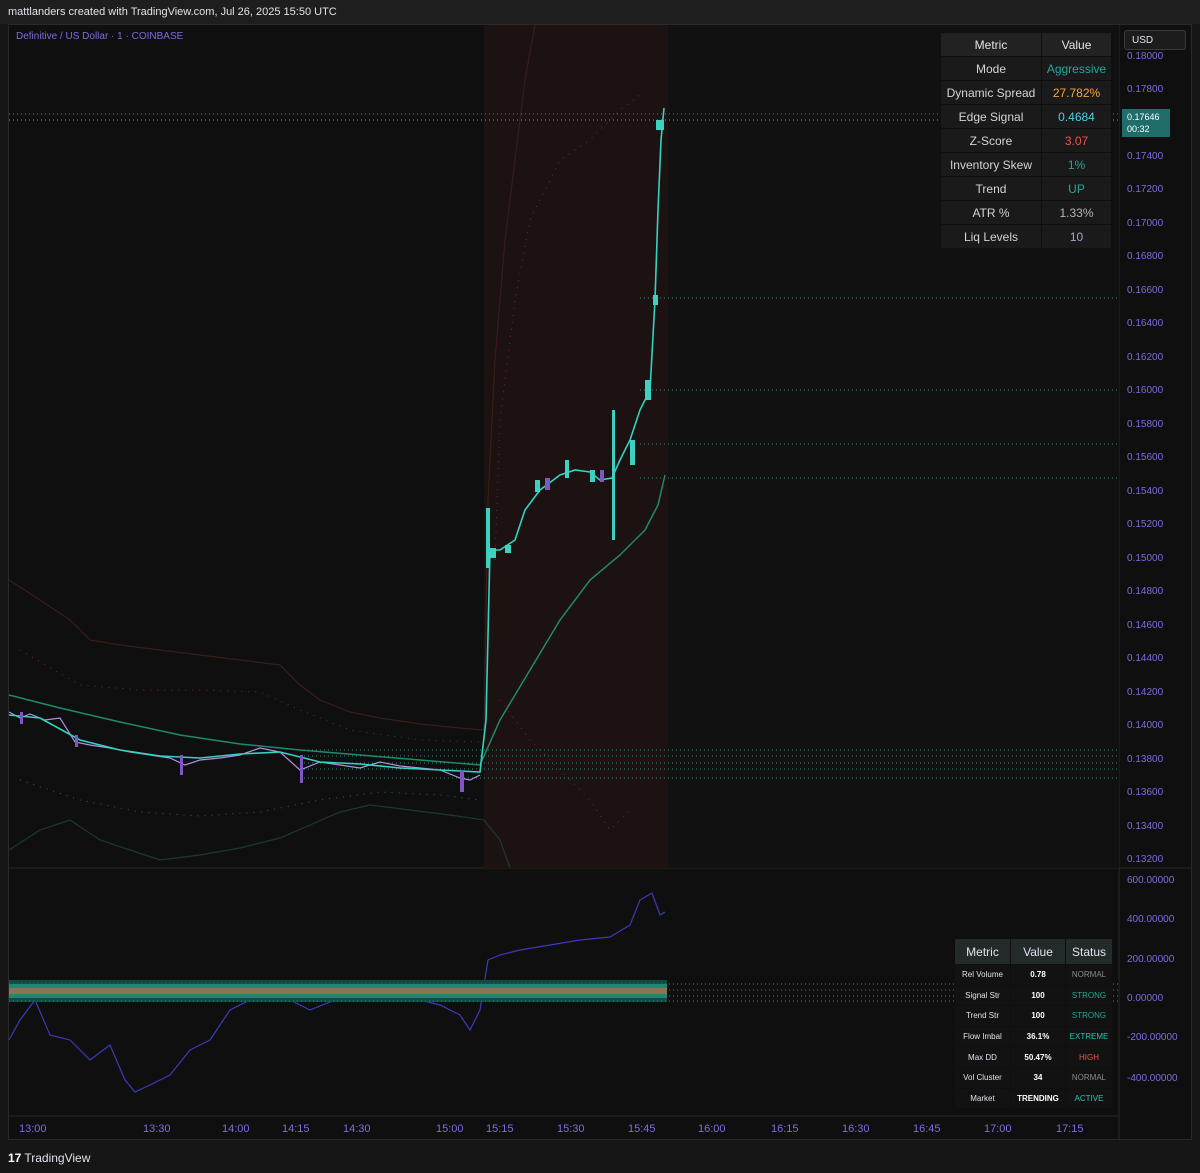  What do you see at coordinates (1151, 919) in the screenshot?
I see `osc-axis-label: 400.00000` at bounding box center [1151, 919].